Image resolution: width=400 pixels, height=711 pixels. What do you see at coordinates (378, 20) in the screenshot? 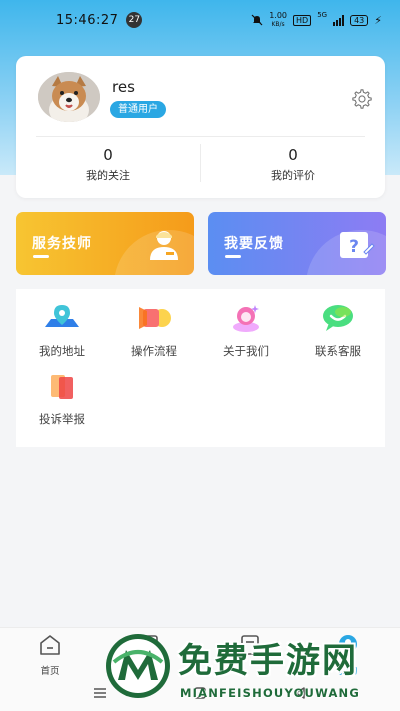
I see `charging-icon: ⚡` at bounding box center [378, 20].